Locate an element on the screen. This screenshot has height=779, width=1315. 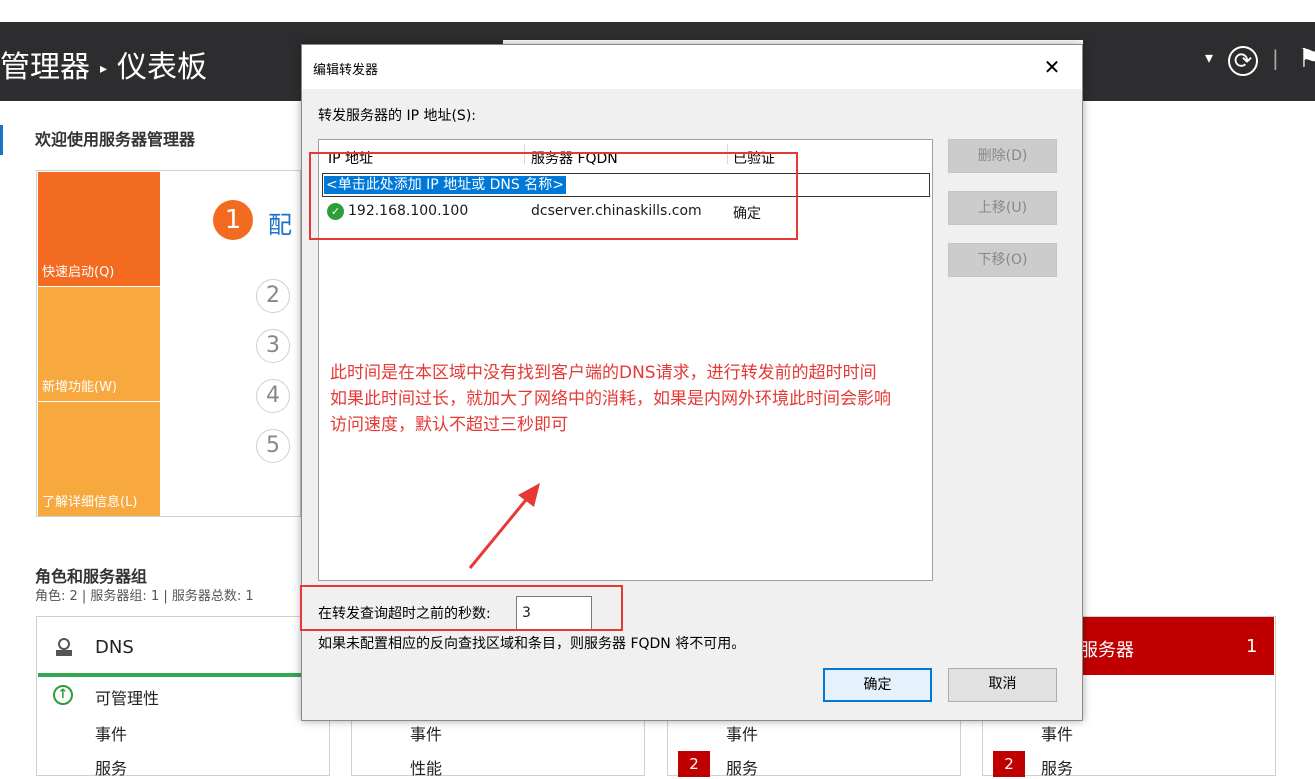
server-card-title: 服务器 is located at coordinates (1107, 650).